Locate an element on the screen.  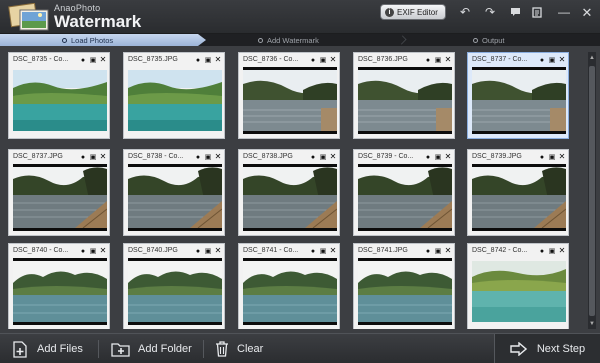
photo-thumbnail: DSC_8742 - Co... ● ▣ ✕ is located at coordinates (518, 286).